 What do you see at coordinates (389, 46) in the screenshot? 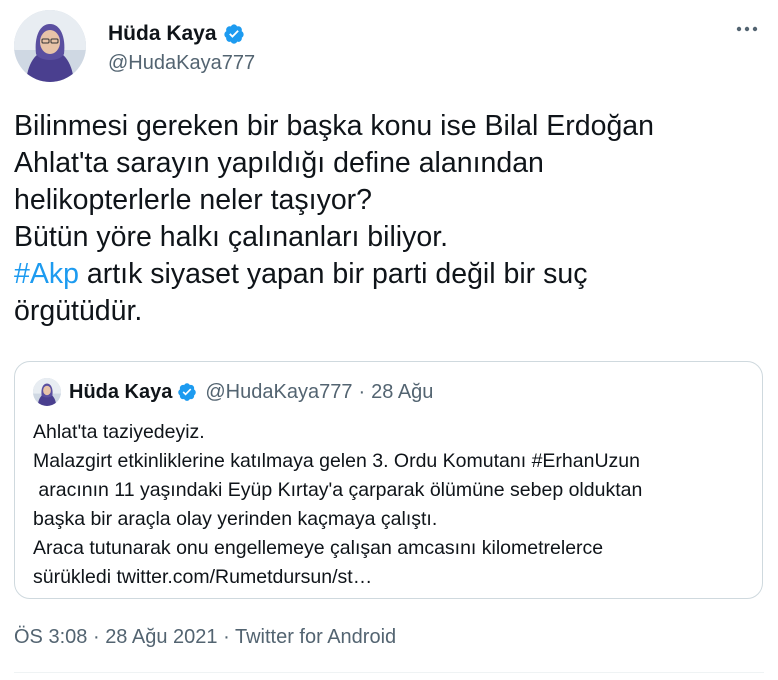
I see `tweet-header: Hüda Kaya @HudaKaya777` at bounding box center [389, 46].